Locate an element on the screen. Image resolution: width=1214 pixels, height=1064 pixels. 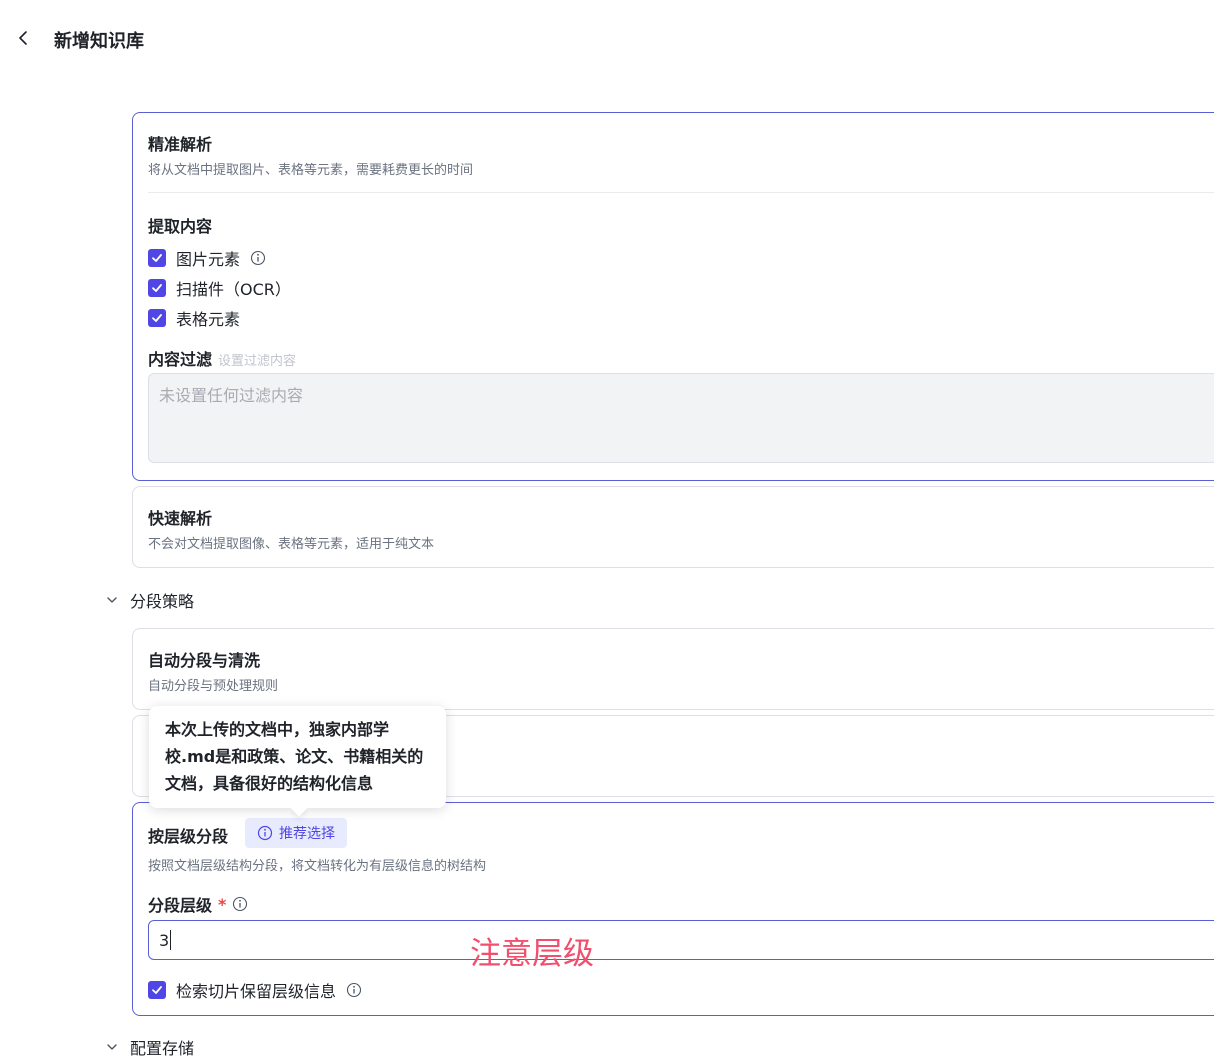
fast-parse-card: 快速解析 不会对文档提取图像、表格等元素，适用于纯文本 is located at coordinates (673, 527).